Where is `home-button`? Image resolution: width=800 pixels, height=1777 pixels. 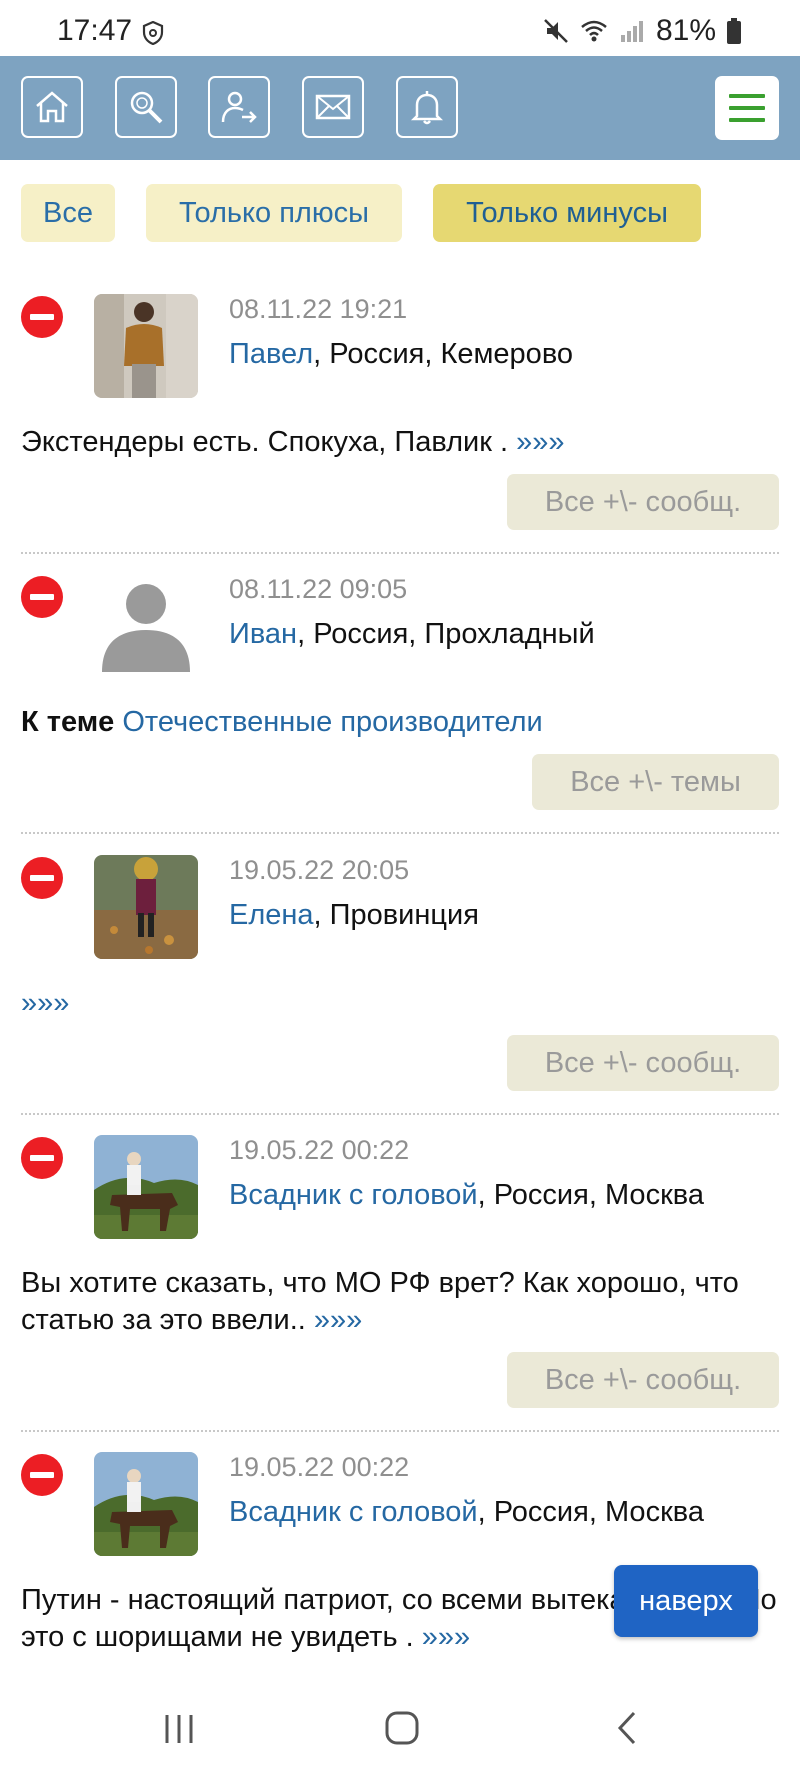 home-button is located at coordinates (52, 107).